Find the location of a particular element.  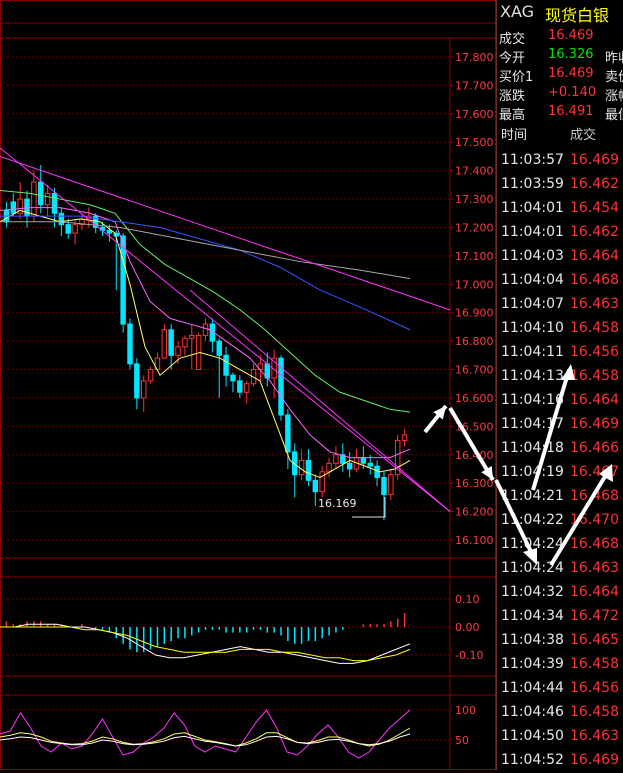

quote-label: 今开 is located at coordinates (512, 58).